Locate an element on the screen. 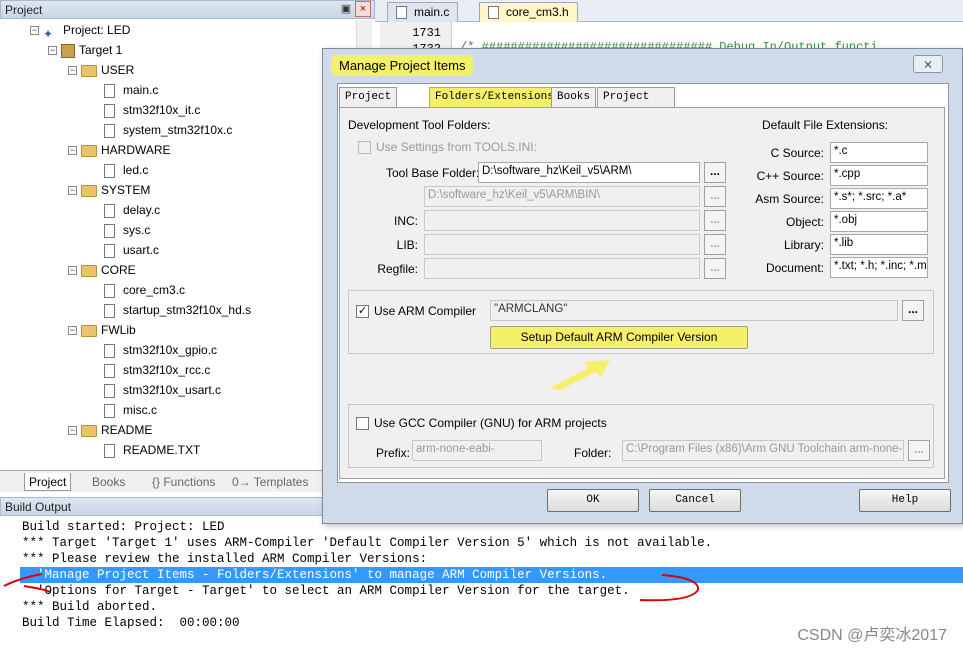  tree-item-label: usart.c is located at coordinates (141, 250).